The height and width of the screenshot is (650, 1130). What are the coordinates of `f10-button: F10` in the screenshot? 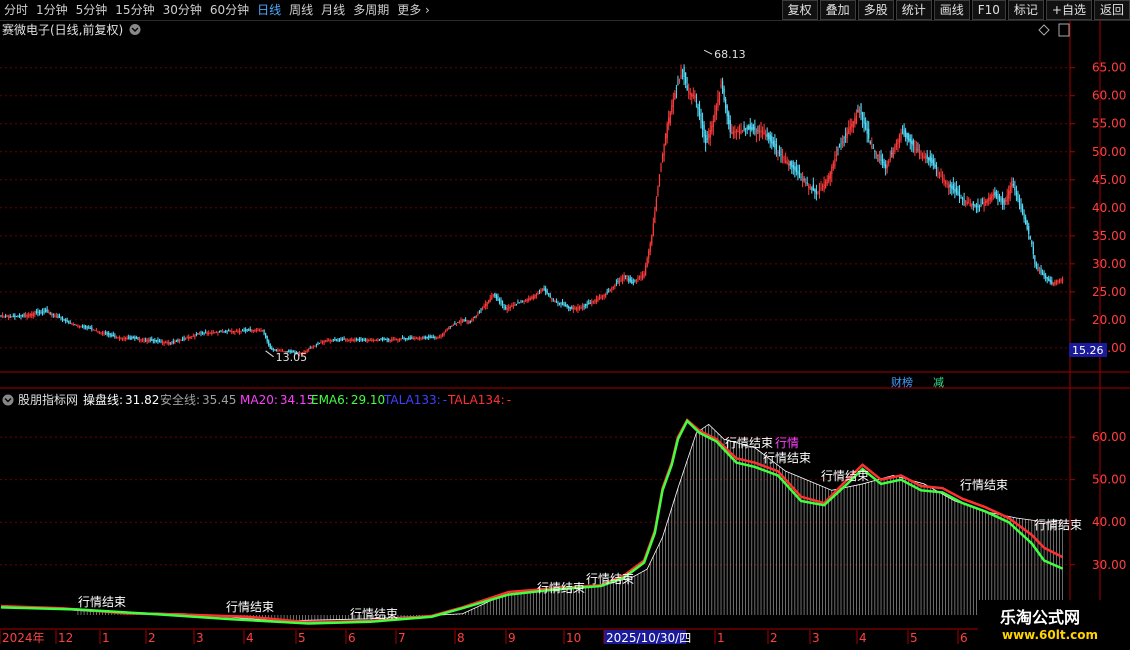 It's located at (988, 10).